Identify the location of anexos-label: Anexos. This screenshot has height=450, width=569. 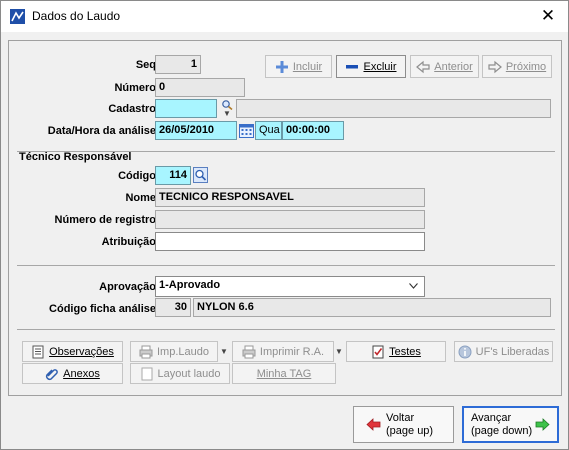
(81, 373).